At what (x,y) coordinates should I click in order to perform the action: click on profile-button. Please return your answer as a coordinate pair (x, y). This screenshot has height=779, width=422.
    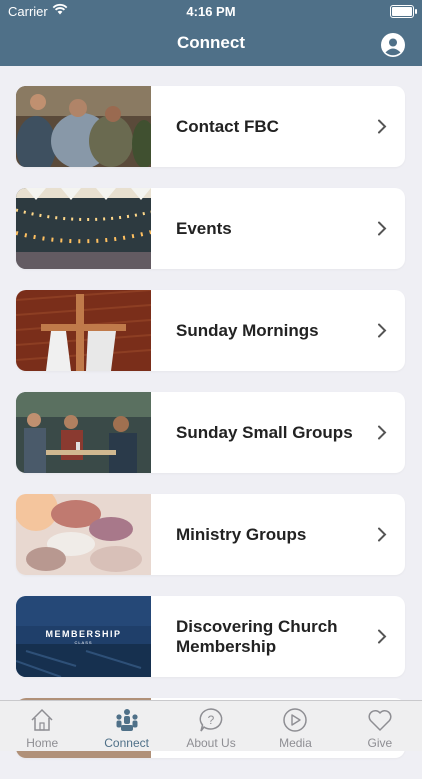
    Looking at the image, I should click on (393, 45).